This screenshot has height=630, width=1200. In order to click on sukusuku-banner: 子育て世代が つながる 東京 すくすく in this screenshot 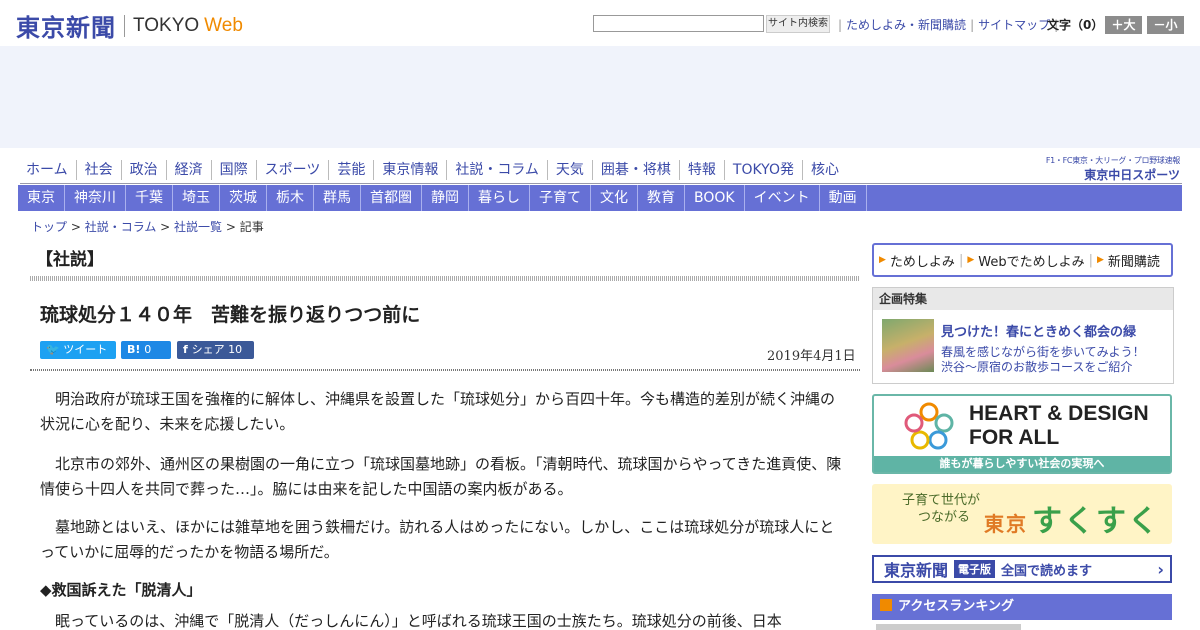, I will do `click(1022, 514)`.